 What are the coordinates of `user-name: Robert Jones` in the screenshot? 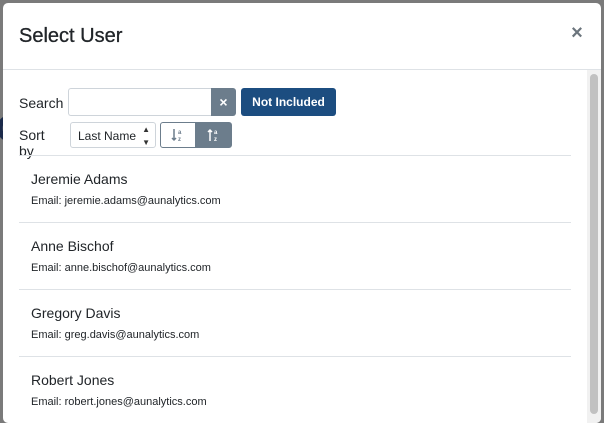 It's located at (73, 380).